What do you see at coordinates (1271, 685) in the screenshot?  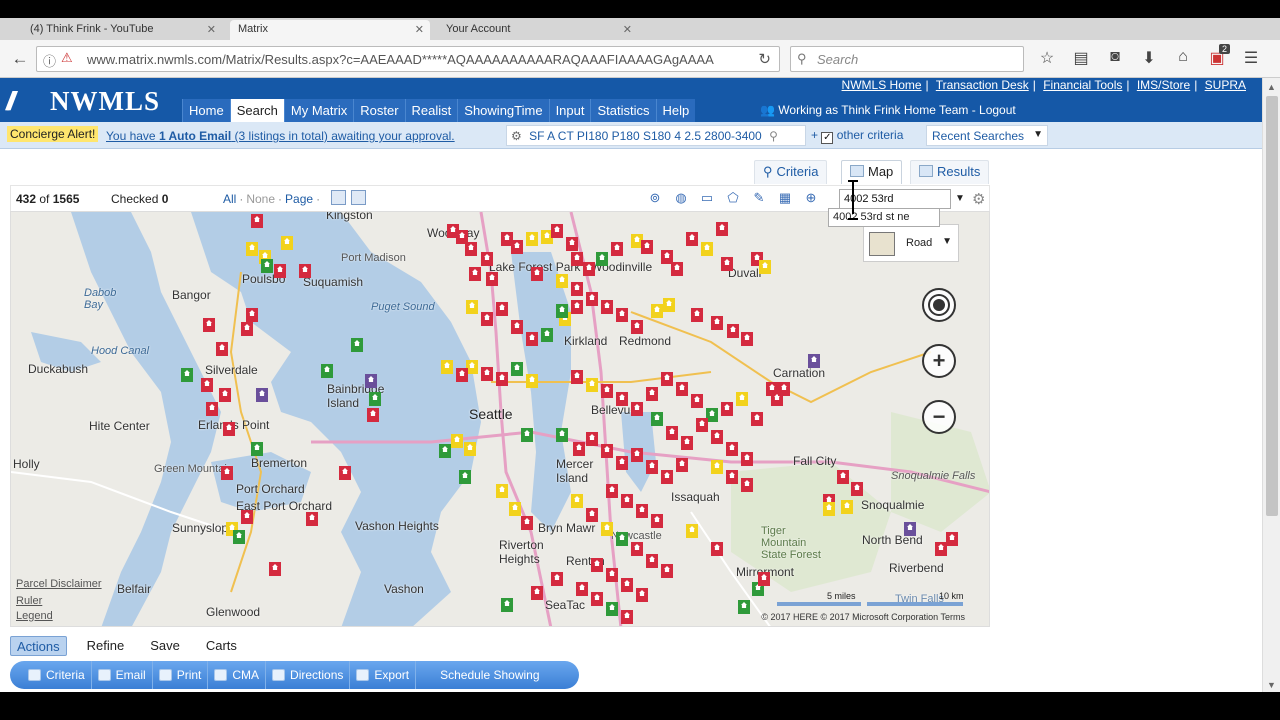 I see `scroll-down-icon: ▼` at bounding box center [1271, 685].